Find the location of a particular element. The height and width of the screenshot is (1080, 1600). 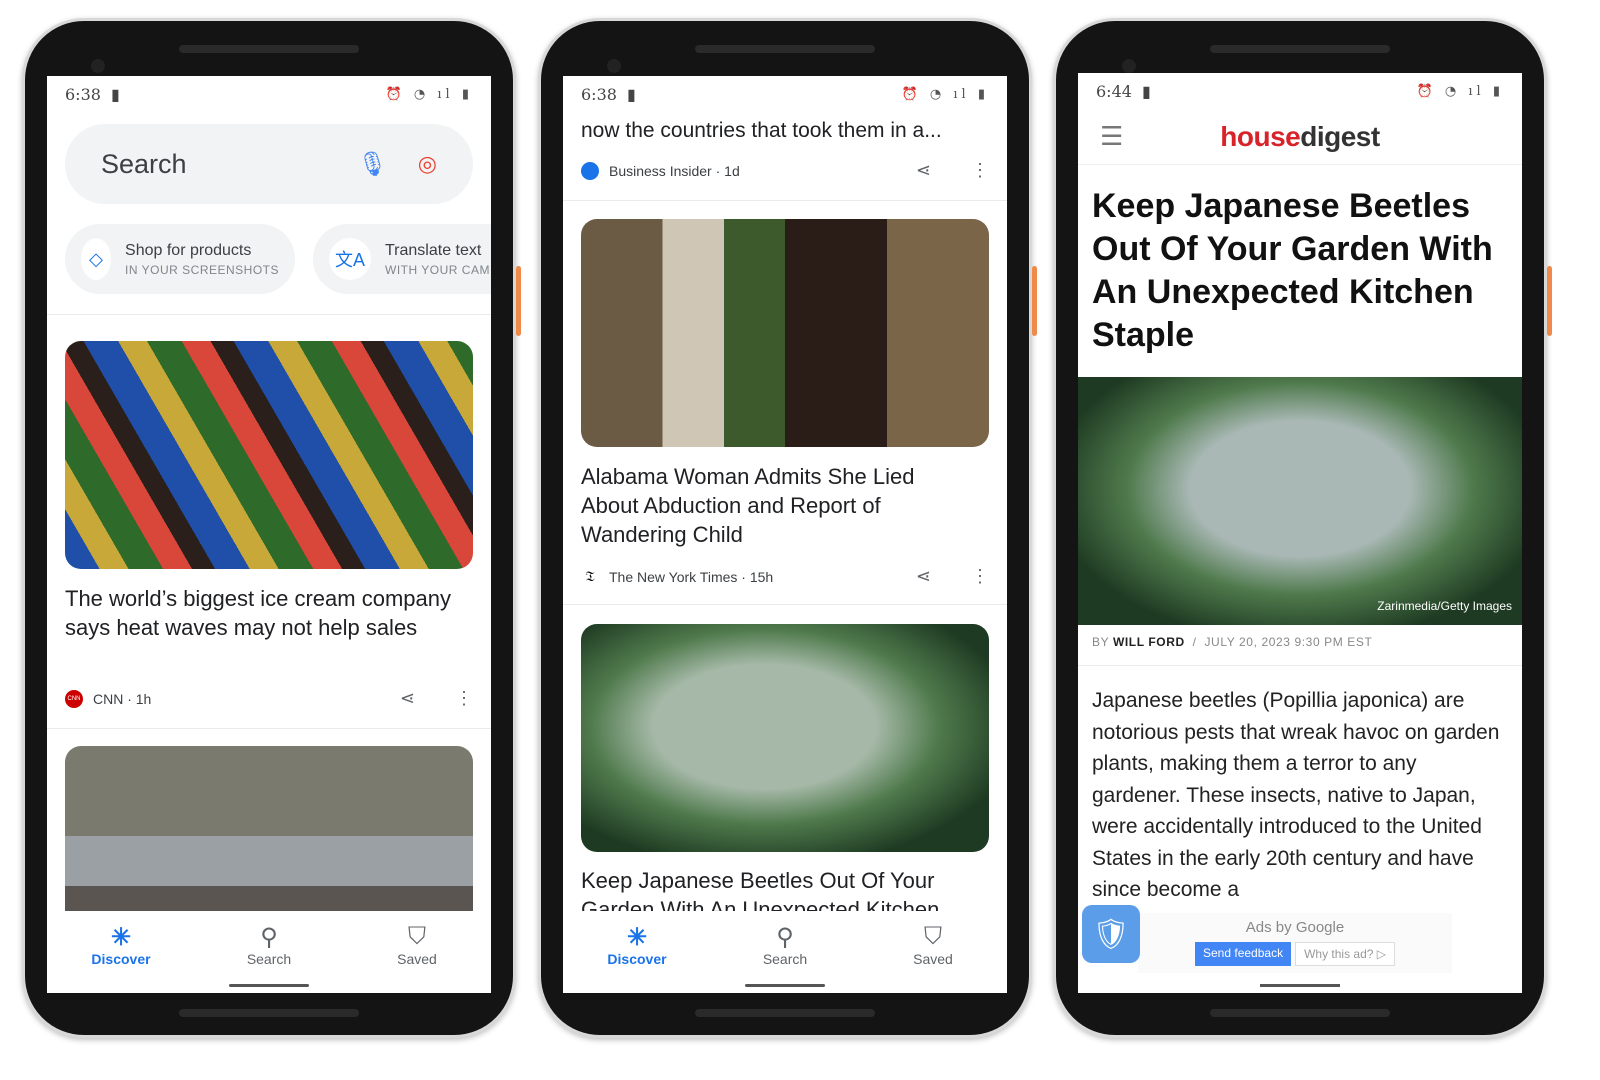

menu-icon: ☰ is located at coordinates (1111, 136).